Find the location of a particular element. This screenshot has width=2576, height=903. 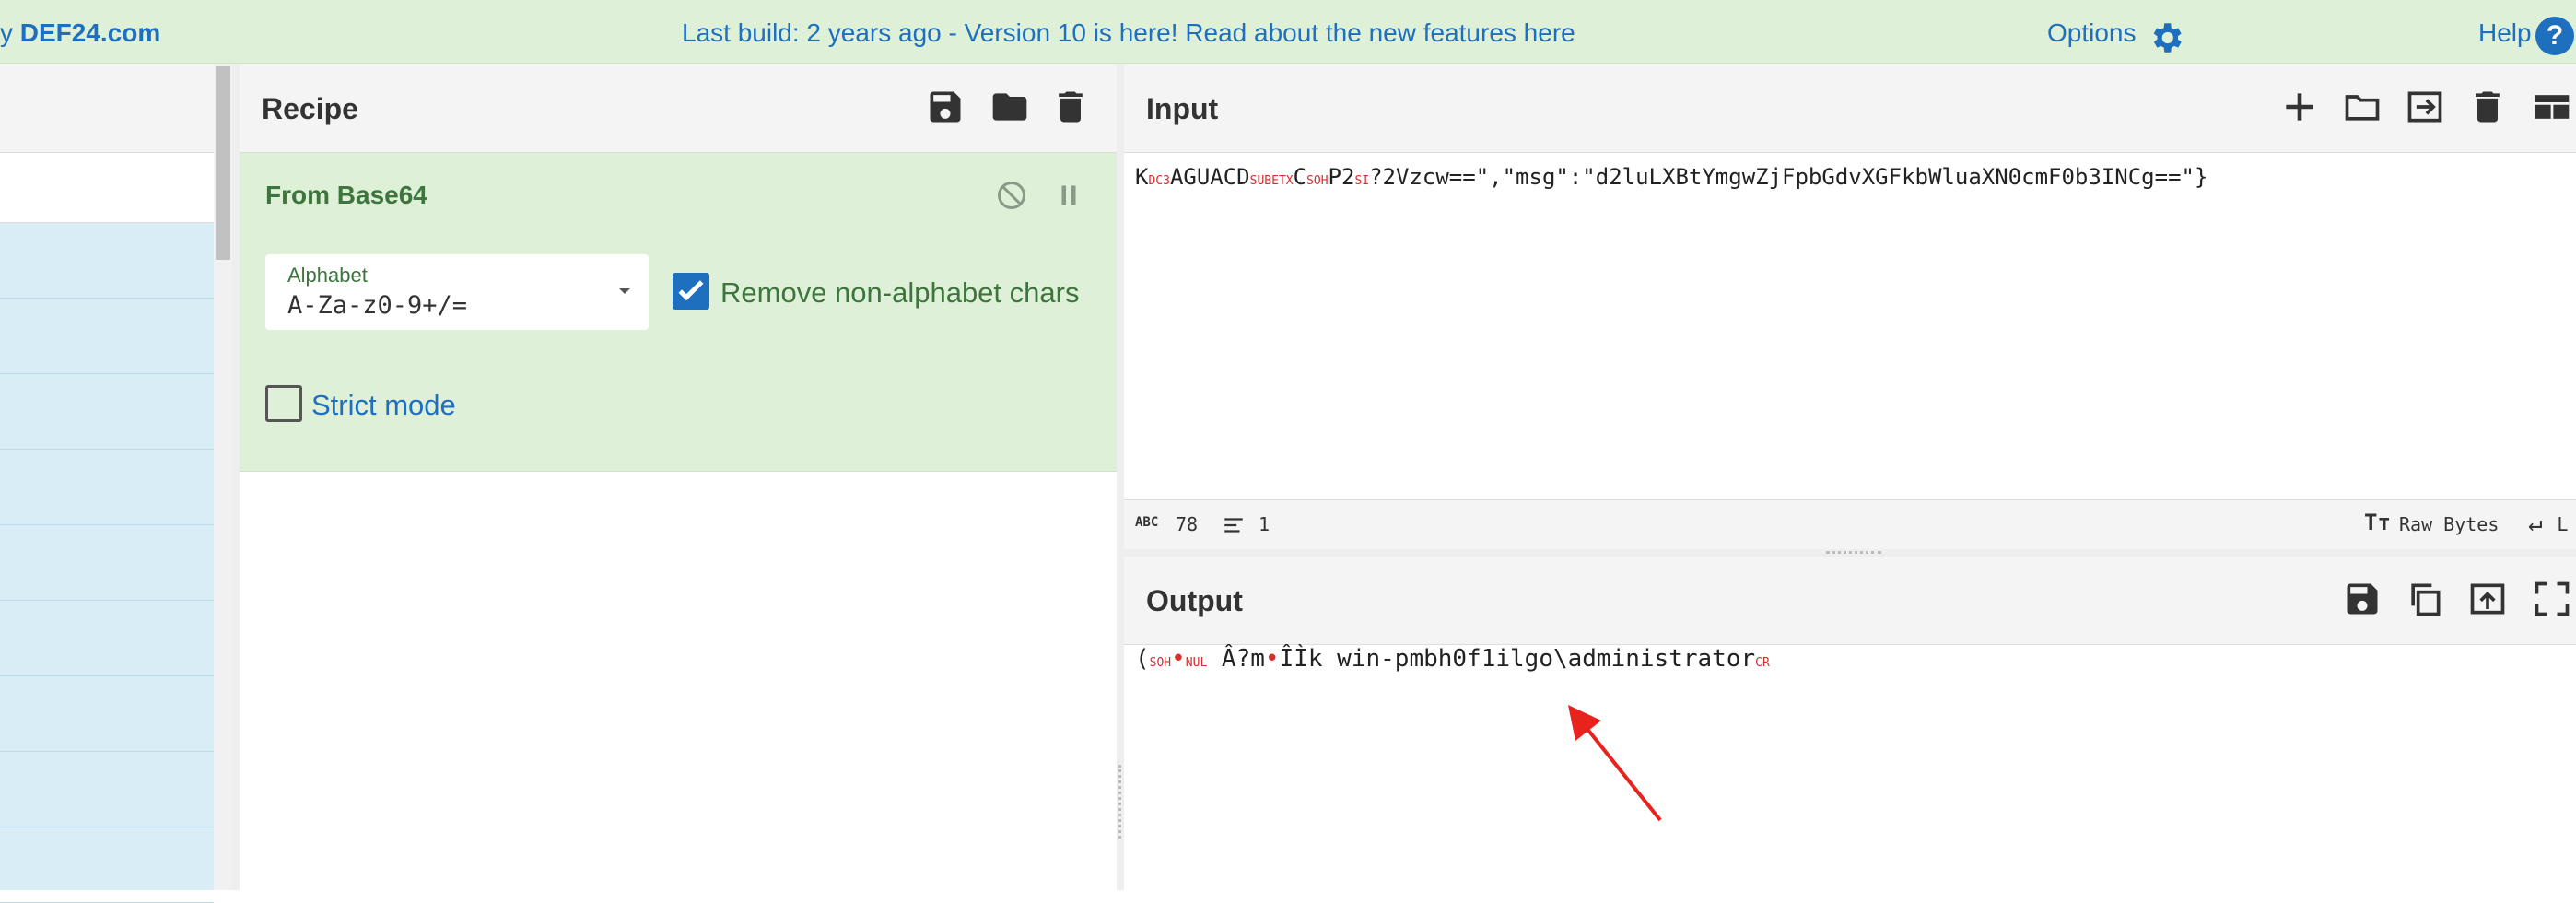

scrollbar-thumb is located at coordinates (223, 163).